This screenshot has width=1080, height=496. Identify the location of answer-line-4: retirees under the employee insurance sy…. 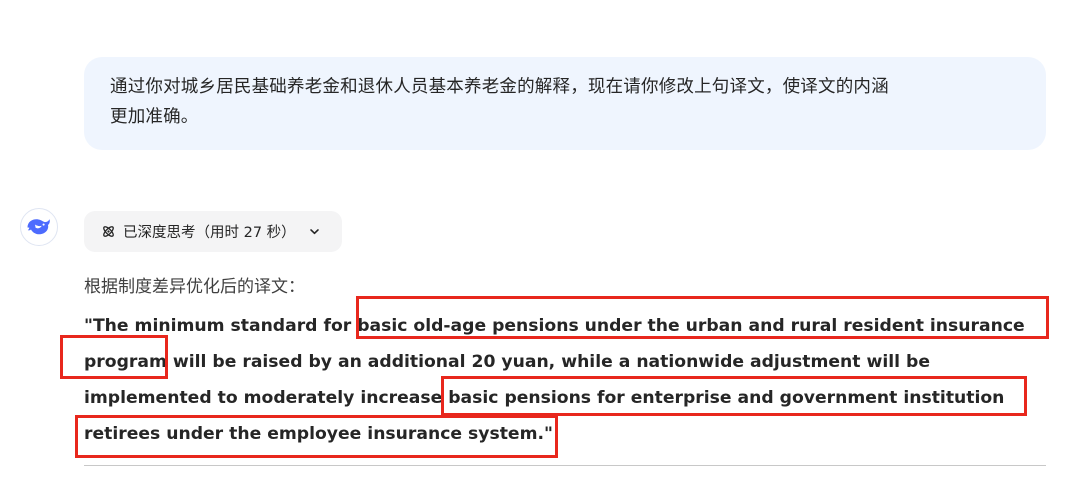
(318, 434).